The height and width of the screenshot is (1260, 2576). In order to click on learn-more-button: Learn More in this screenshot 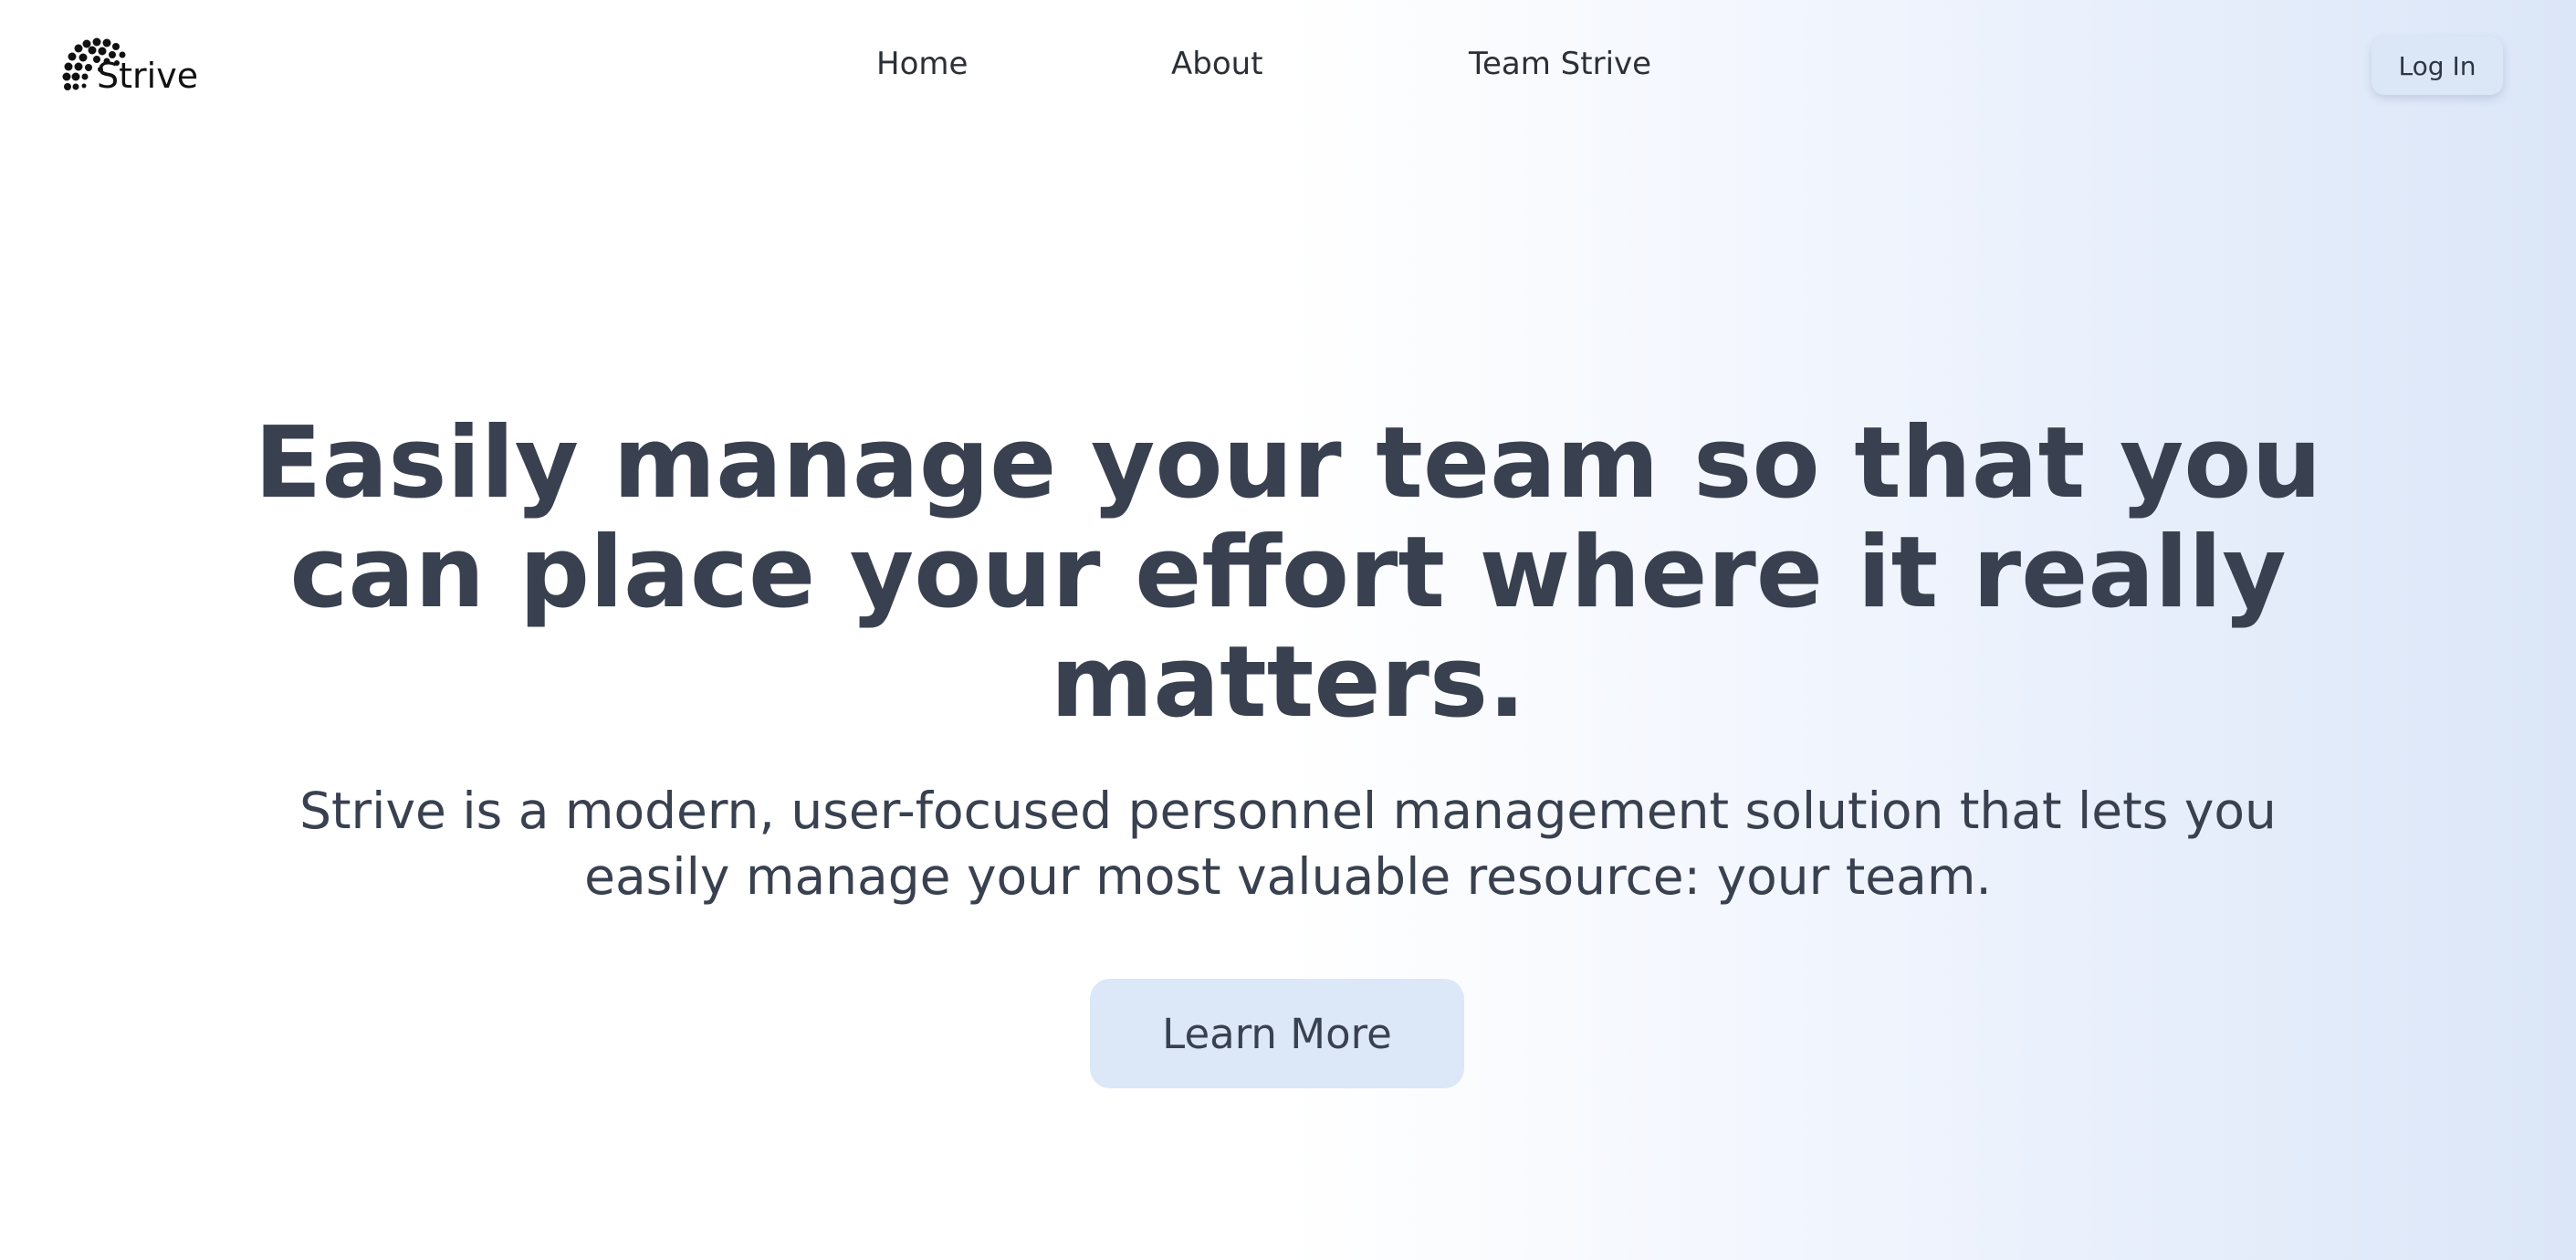, I will do `click(1277, 1033)`.